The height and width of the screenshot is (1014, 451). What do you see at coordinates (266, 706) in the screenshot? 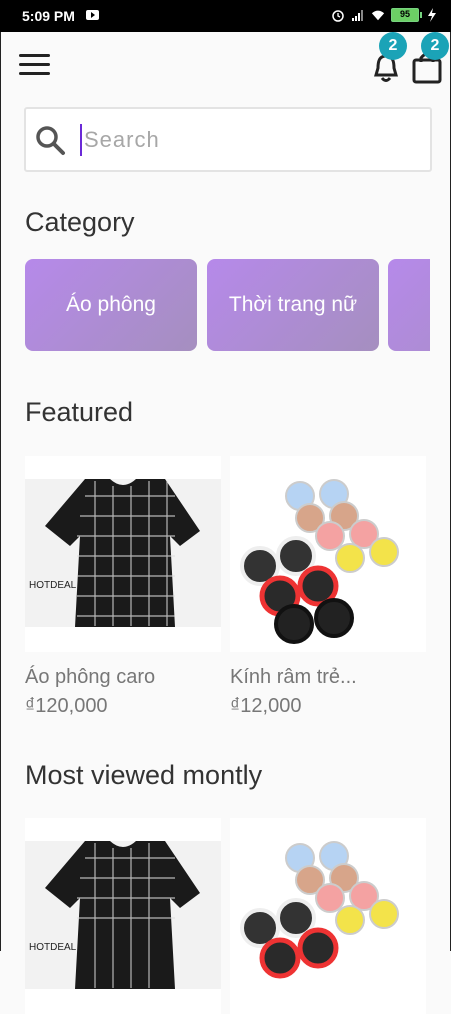
I see `product-price: ₫12,000` at bounding box center [266, 706].